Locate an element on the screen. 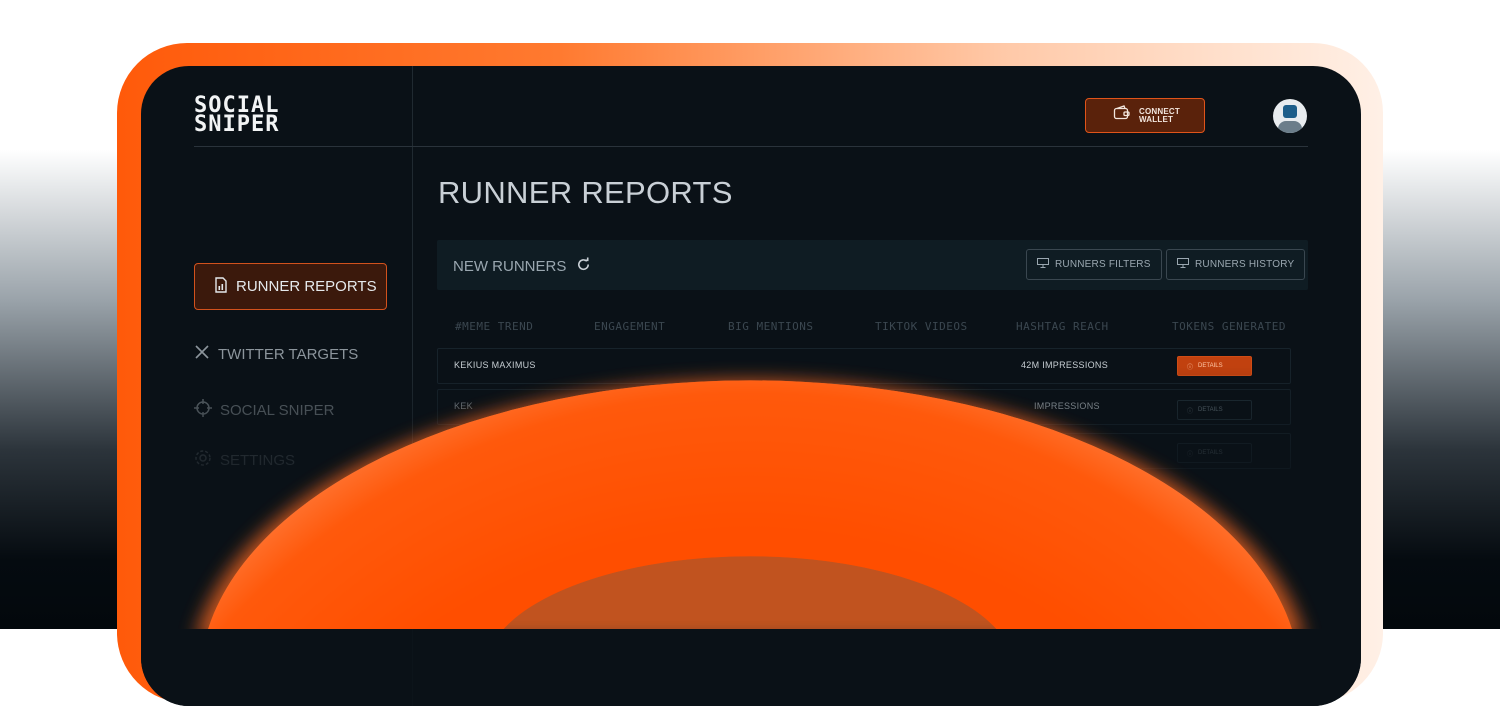 This screenshot has width=1500, height=706. report-icon is located at coordinates (221, 286).